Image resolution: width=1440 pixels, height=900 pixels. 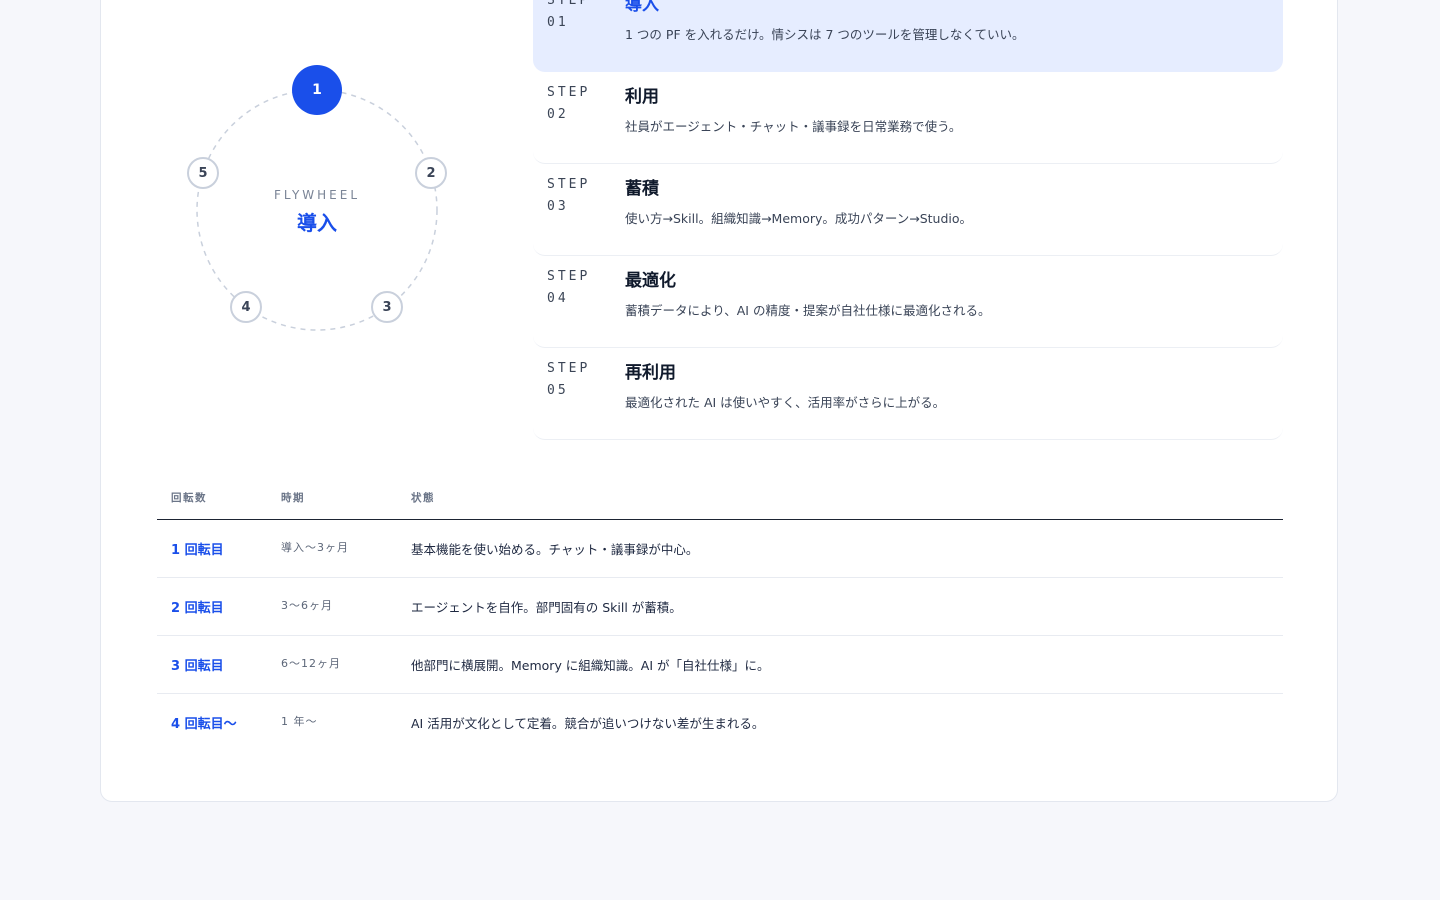 What do you see at coordinates (642, 189) in the screenshot?
I see `step-title: 蓄積` at bounding box center [642, 189].